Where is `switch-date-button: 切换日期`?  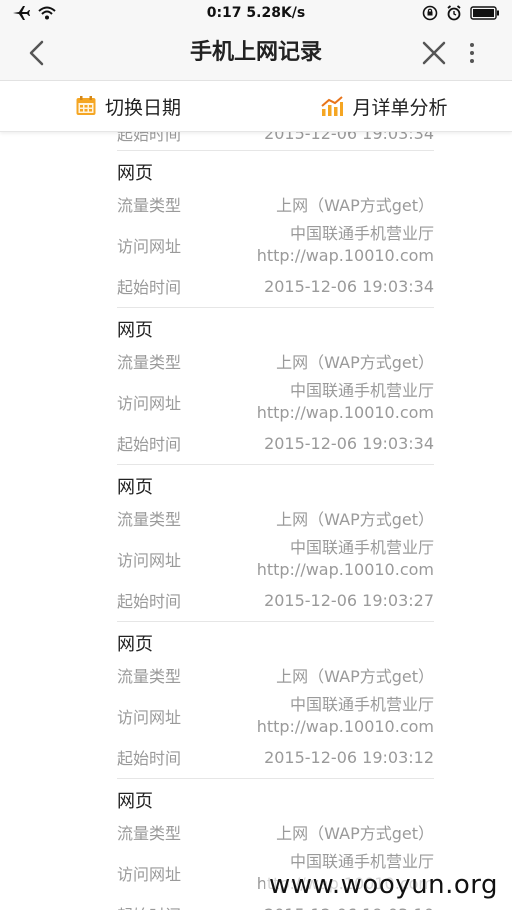
switch-date-button: 切换日期 is located at coordinates (128, 106).